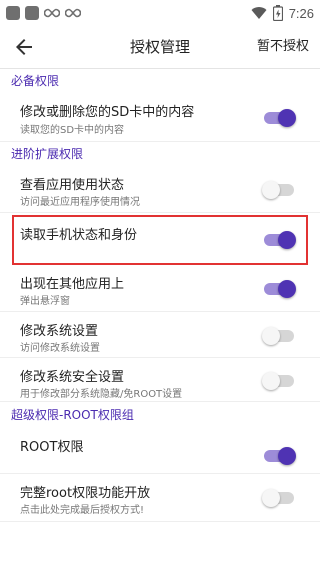 The width and height of the screenshot is (320, 569). I want to click on back-arrow-icon, so click(24, 47).